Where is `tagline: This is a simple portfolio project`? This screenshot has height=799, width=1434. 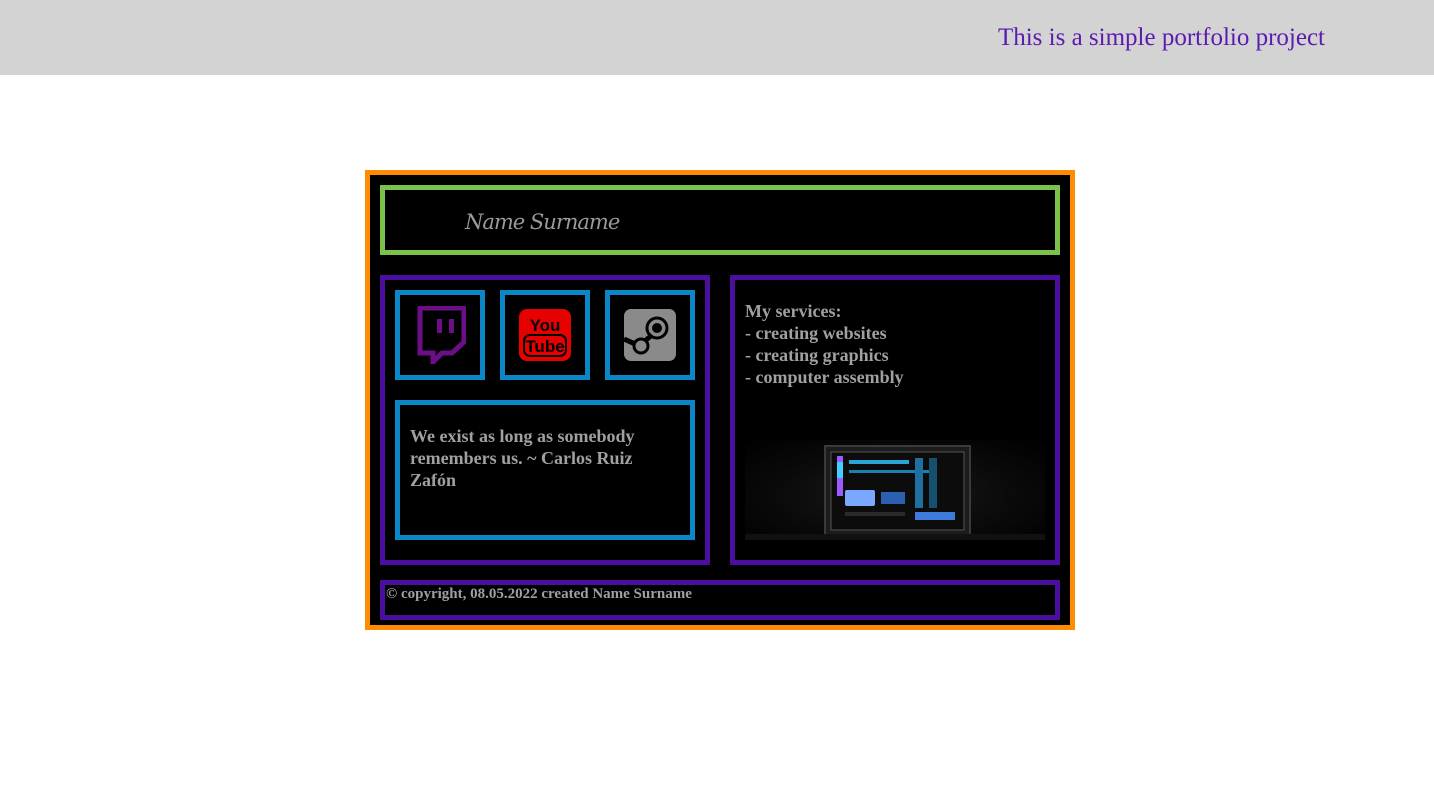
tagline: This is a simple portfolio project is located at coordinates (1161, 37).